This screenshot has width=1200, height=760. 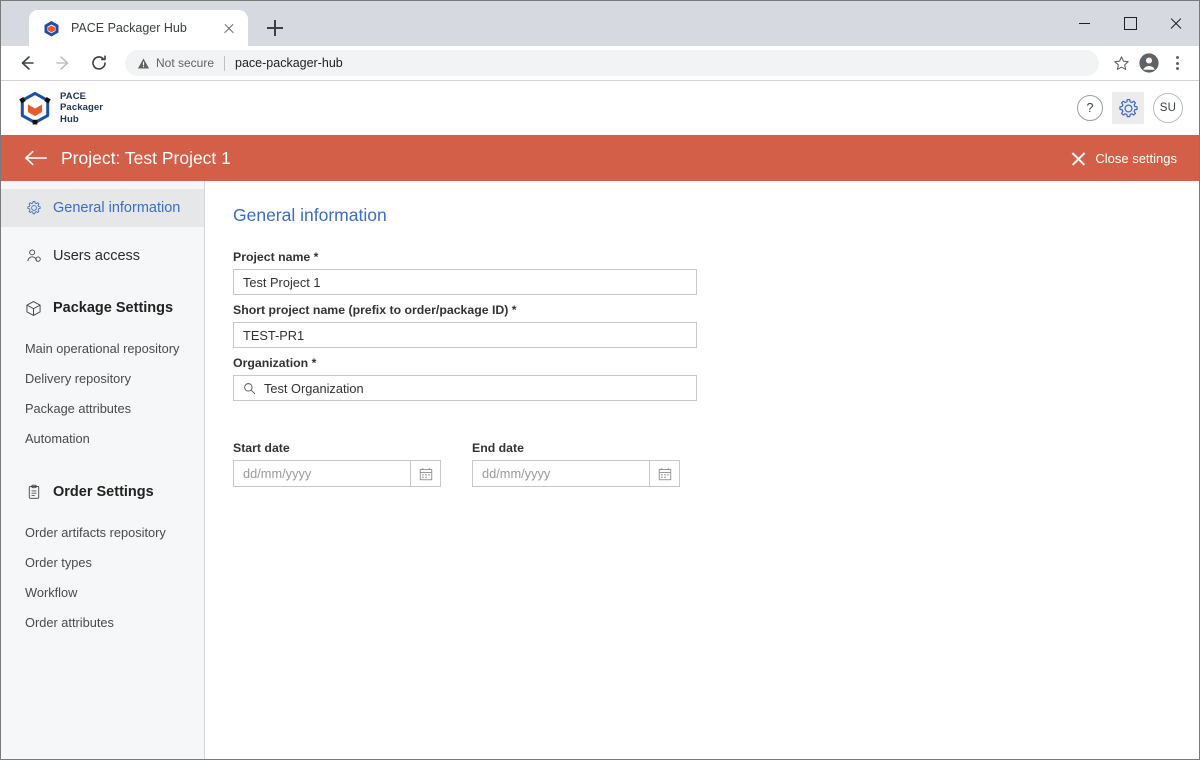 I want to click on bookmark-star-icon, so click(x=1121, y=63).